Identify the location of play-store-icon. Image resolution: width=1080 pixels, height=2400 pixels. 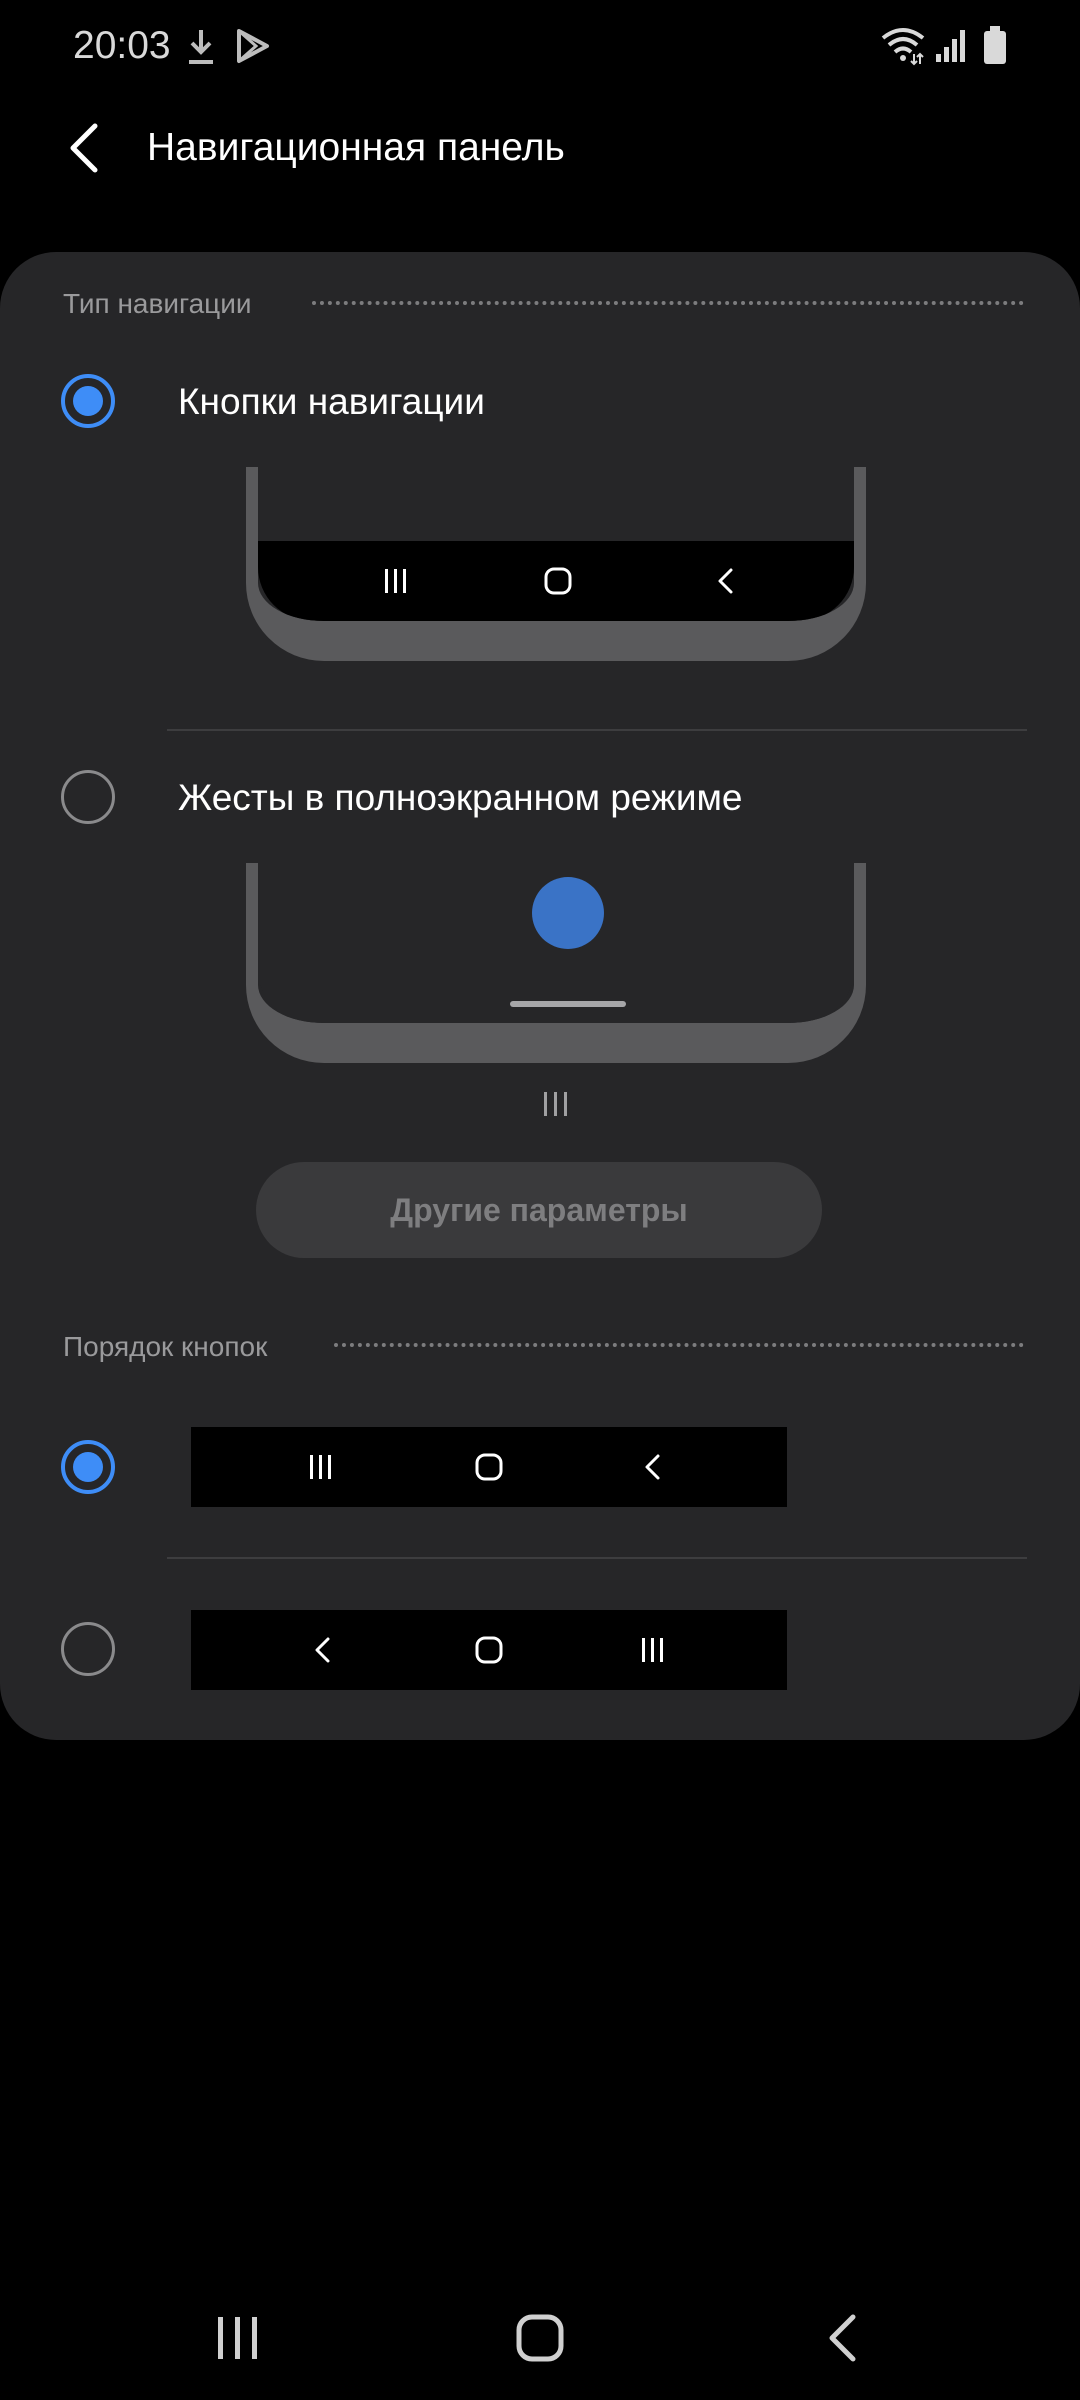
(253, 46).